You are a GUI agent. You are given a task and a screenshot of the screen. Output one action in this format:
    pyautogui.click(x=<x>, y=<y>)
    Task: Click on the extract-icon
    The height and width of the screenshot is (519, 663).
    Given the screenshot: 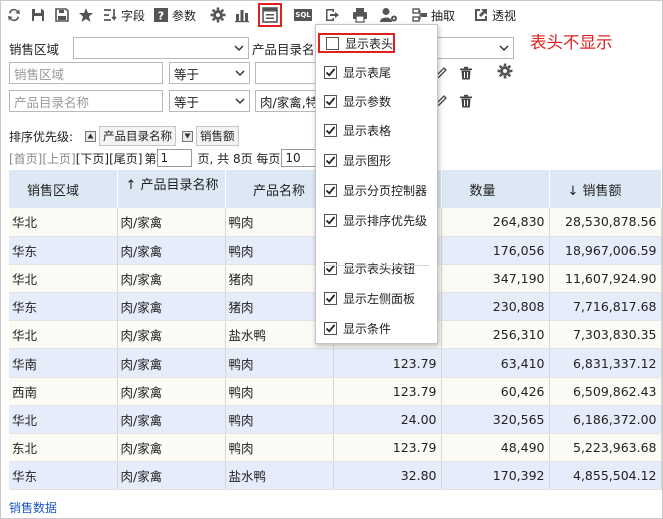 What is the action you would take?
    pyautogui.click(x=420, y=15)
    